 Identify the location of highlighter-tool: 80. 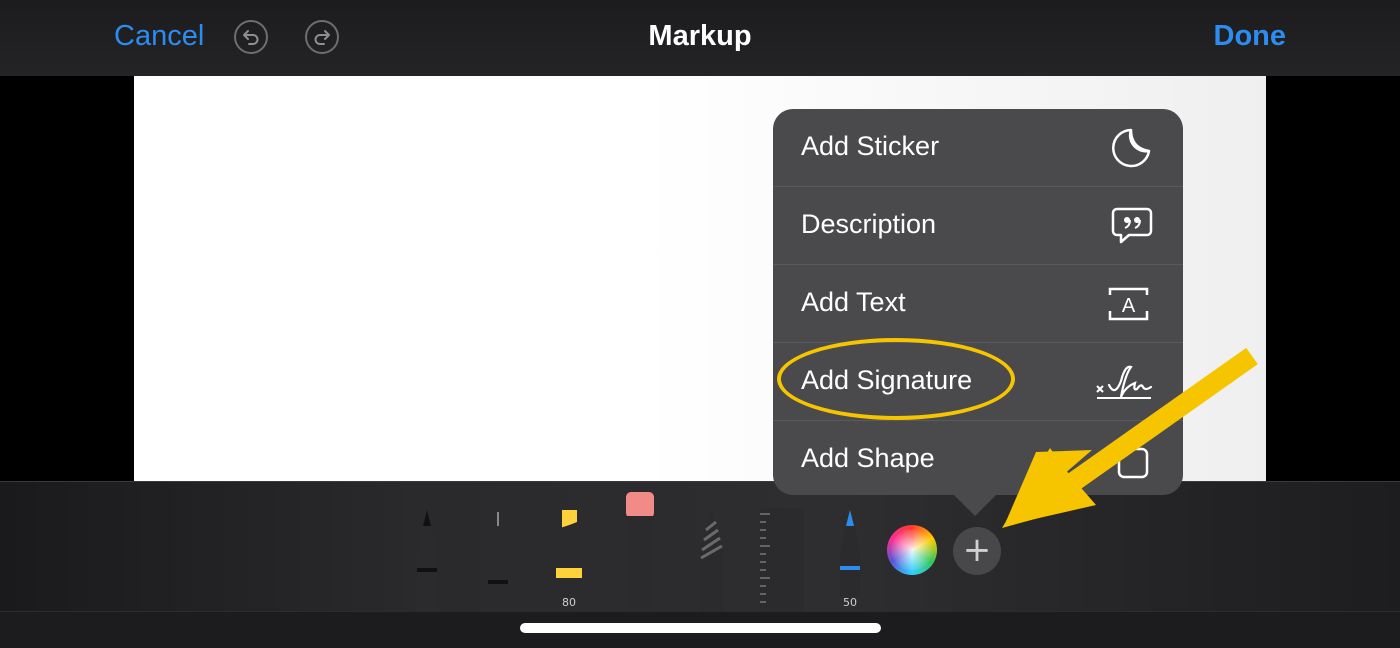
(569, 559).